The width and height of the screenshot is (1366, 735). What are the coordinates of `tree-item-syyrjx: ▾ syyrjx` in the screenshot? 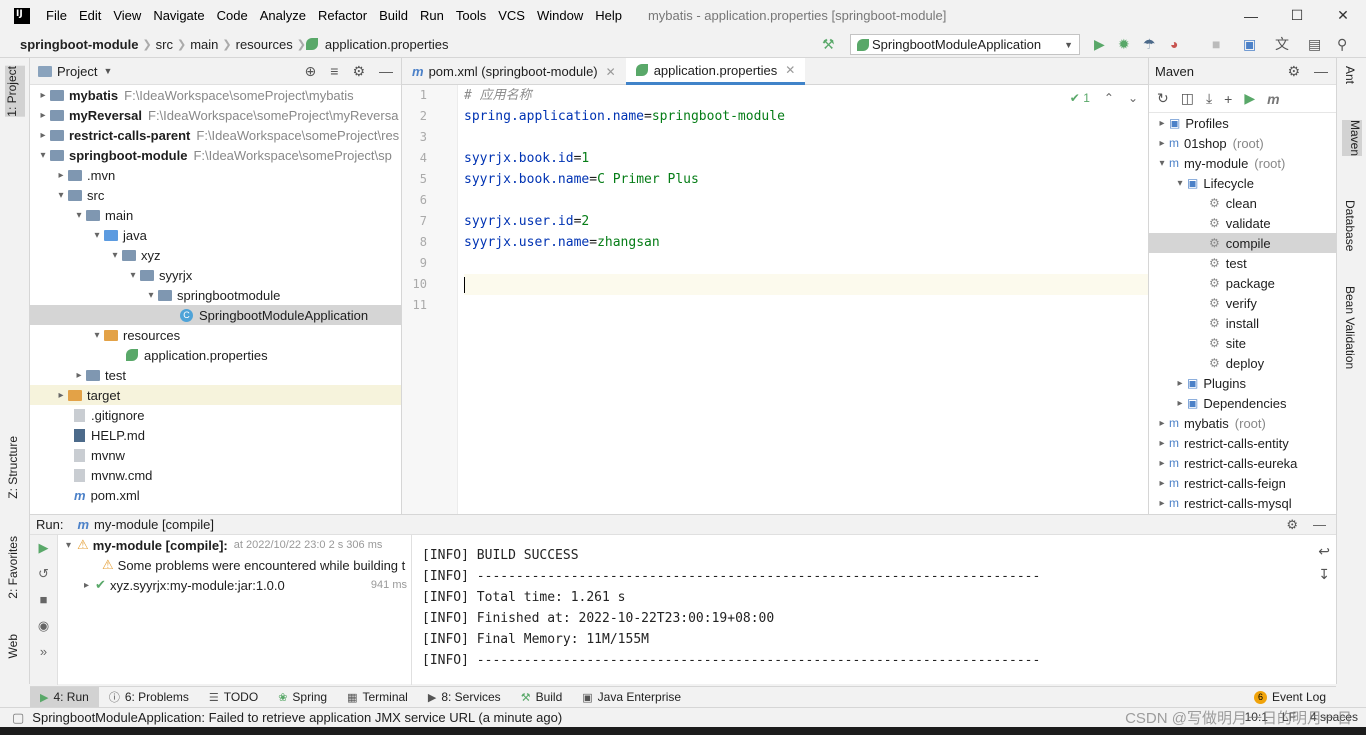 It's located at (215, 275).